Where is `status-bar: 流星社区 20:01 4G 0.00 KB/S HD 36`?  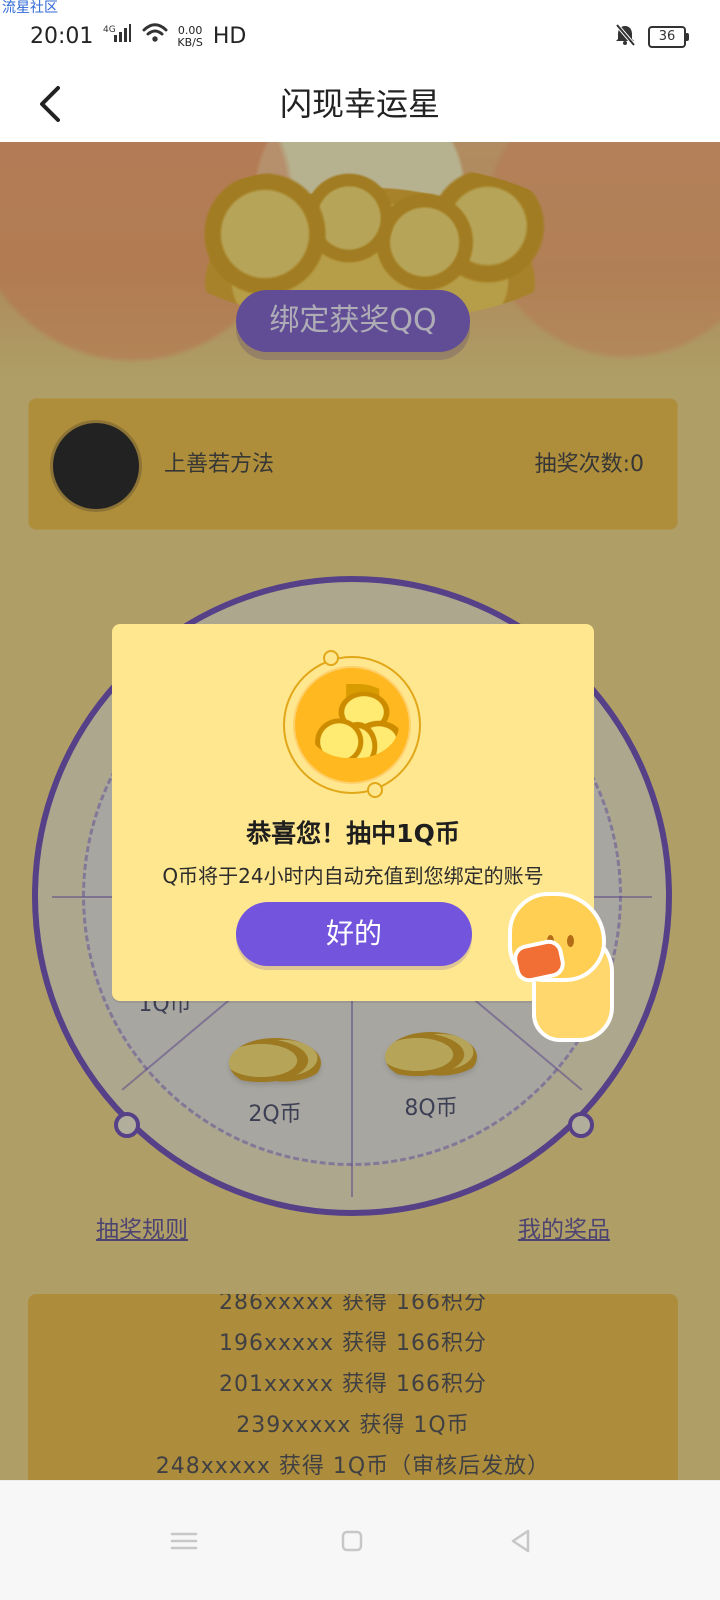
status-bar: 流星社区 20:01 4G 0.00 KB/S HD 36 is located at coordinates (360, 35).